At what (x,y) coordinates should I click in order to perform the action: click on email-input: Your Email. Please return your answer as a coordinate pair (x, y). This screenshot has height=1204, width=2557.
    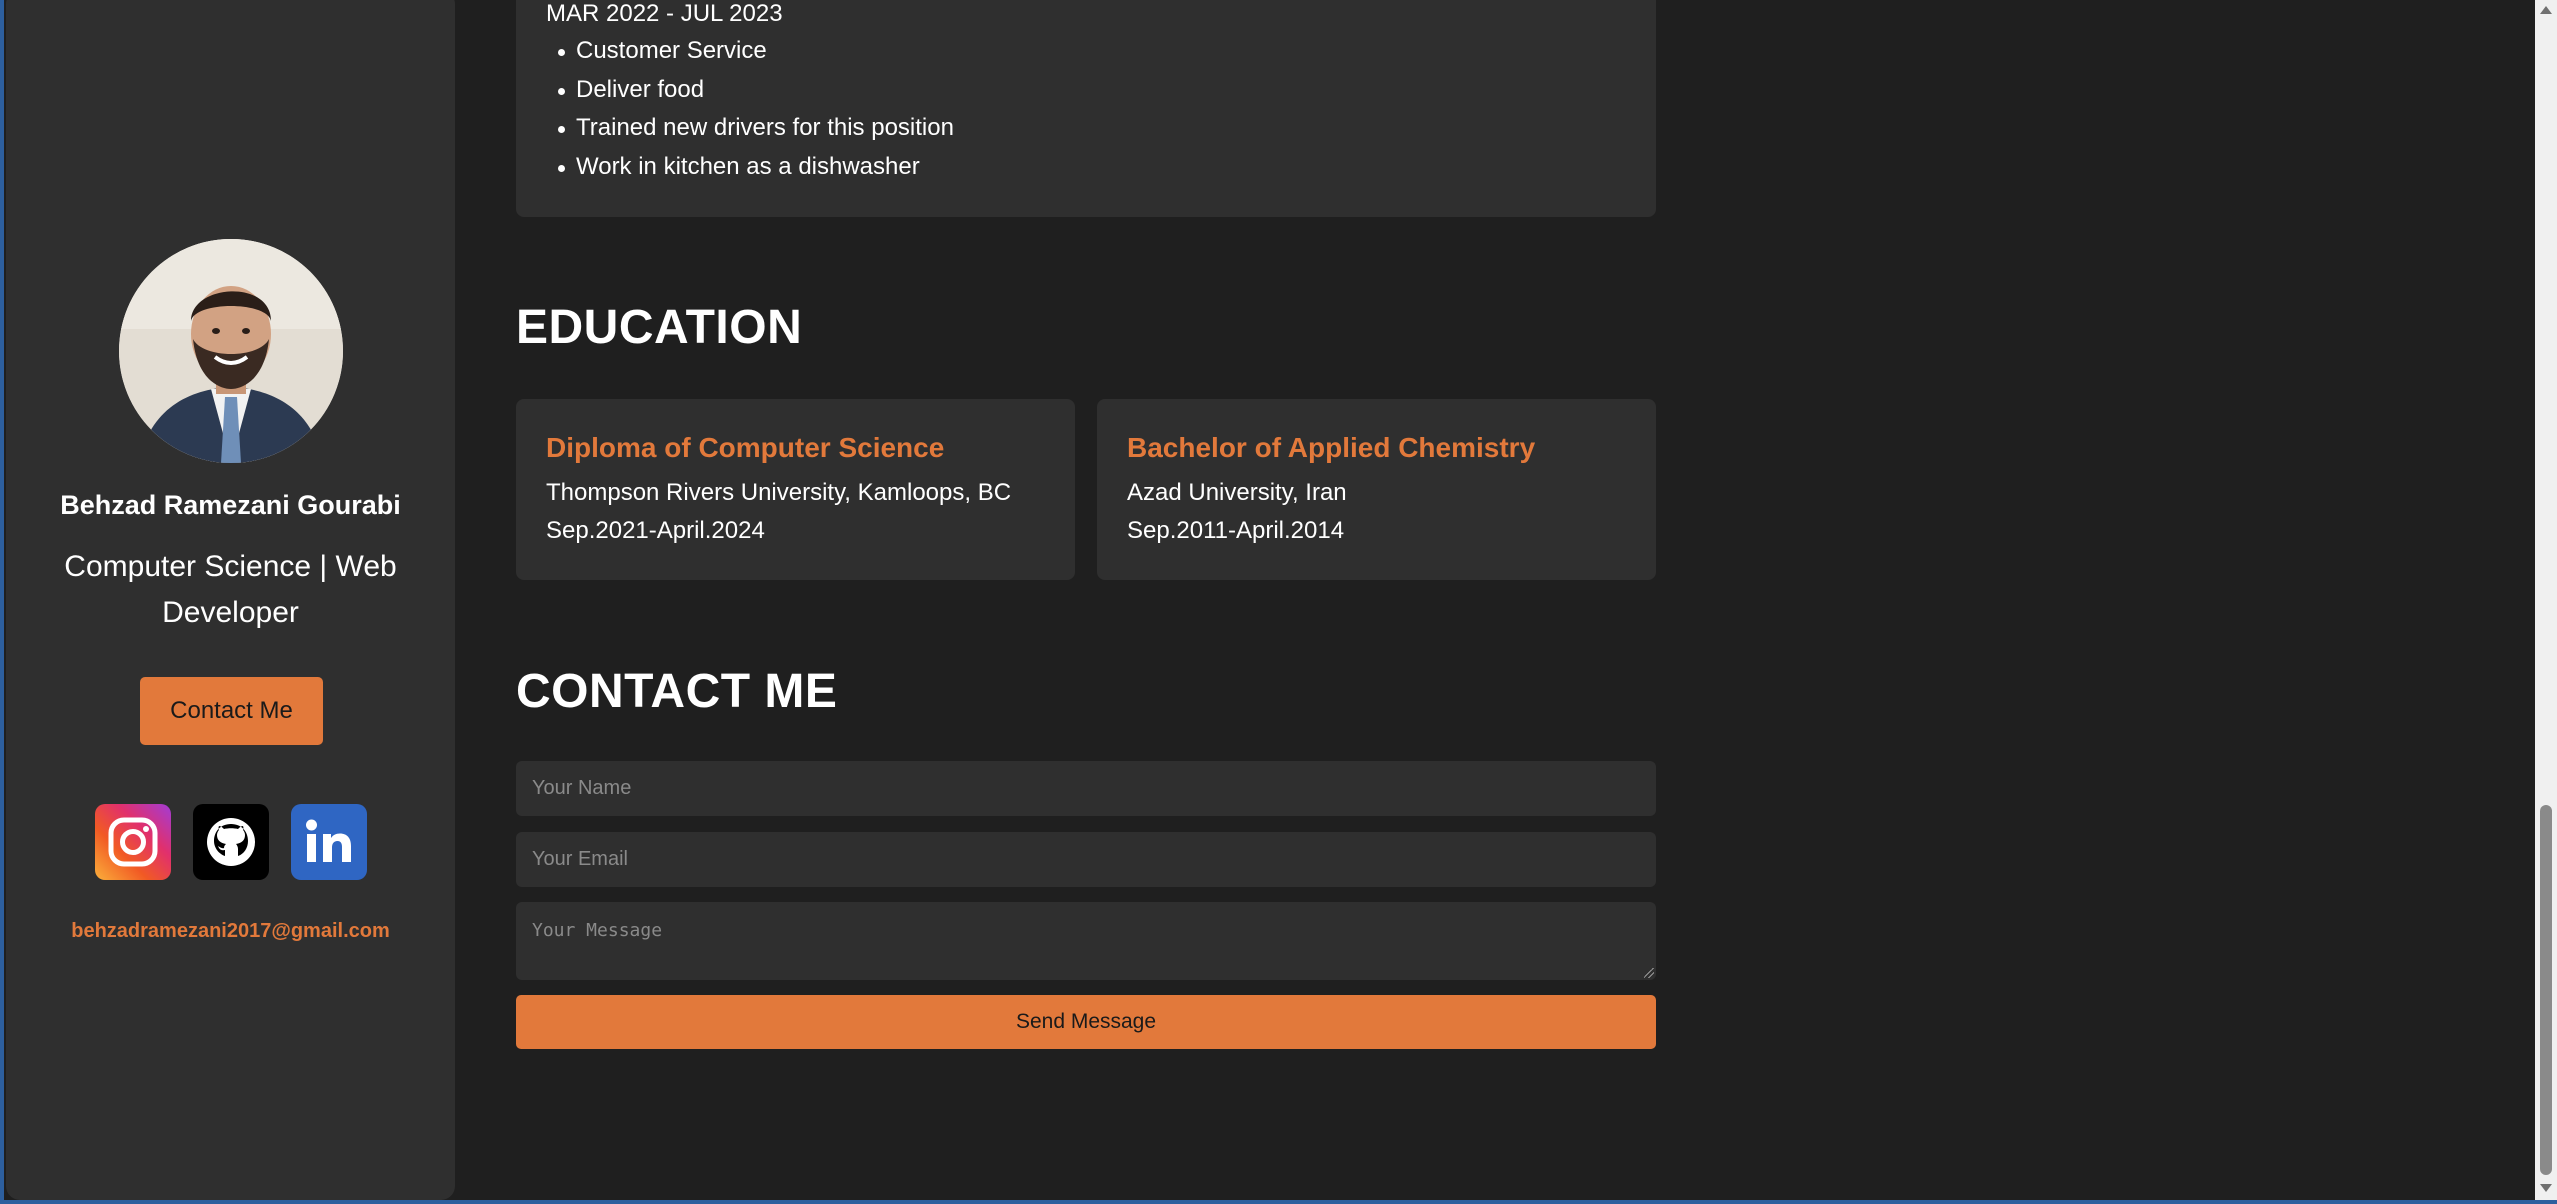
    Looking at the image, I should click on (1086, 859).